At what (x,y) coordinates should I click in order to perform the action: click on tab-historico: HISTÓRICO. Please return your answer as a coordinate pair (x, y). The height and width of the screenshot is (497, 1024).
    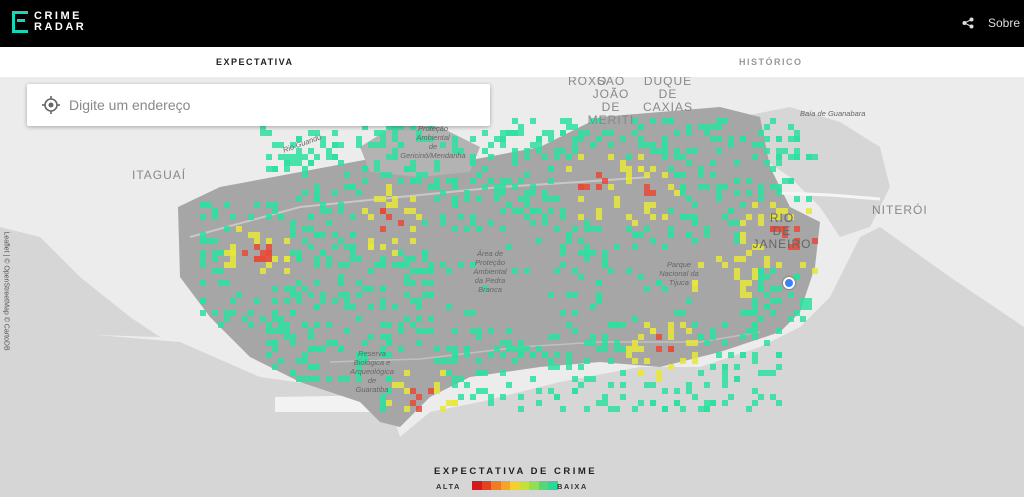
    Looking at the image, I should click on (771, 62).